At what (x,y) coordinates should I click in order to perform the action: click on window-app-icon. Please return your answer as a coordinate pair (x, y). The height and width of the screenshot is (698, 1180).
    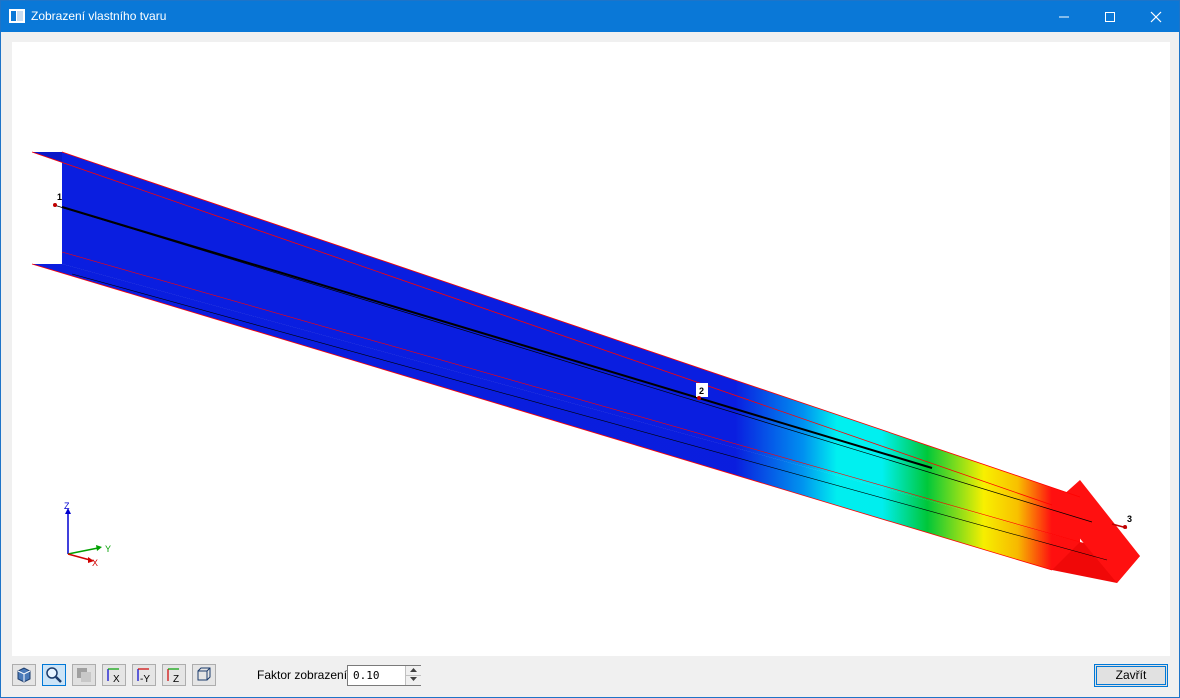
    Looking at the image, I should click on (17, 16).